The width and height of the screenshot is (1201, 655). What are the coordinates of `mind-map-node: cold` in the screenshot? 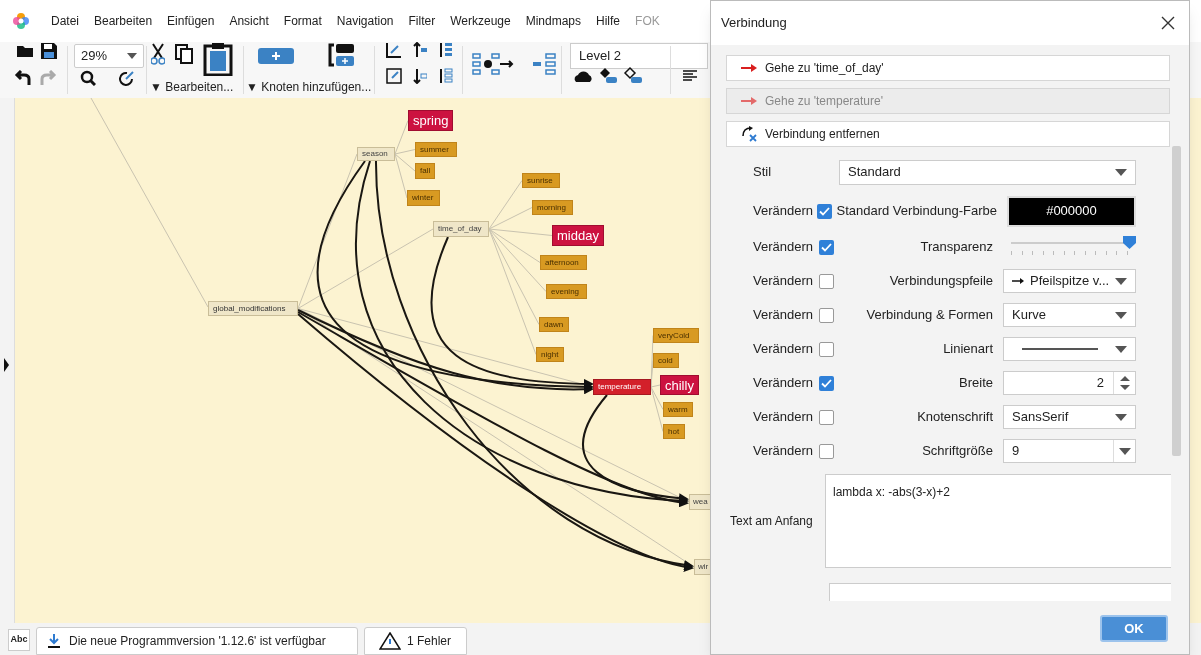 It's located at (666, 360).